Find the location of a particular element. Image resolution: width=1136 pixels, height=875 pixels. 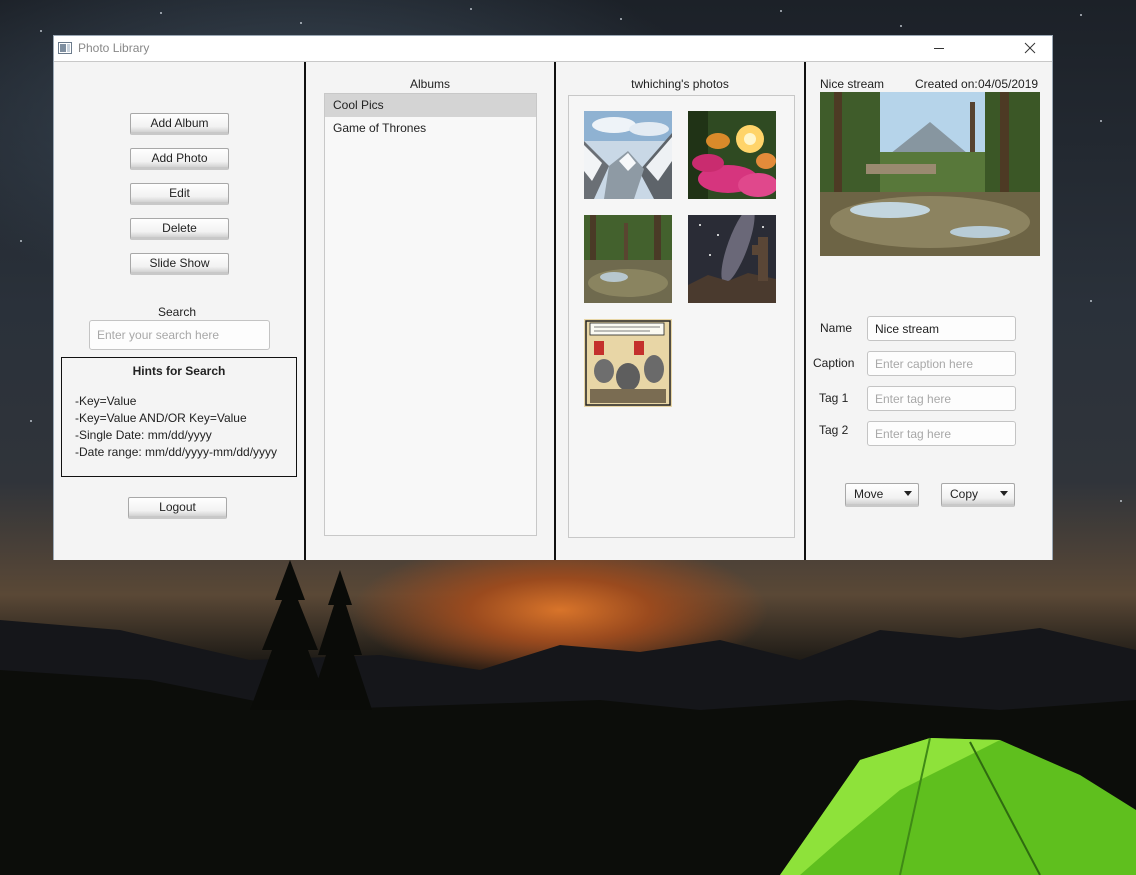

delete-label: Delete is located at coordinates (179, 227).